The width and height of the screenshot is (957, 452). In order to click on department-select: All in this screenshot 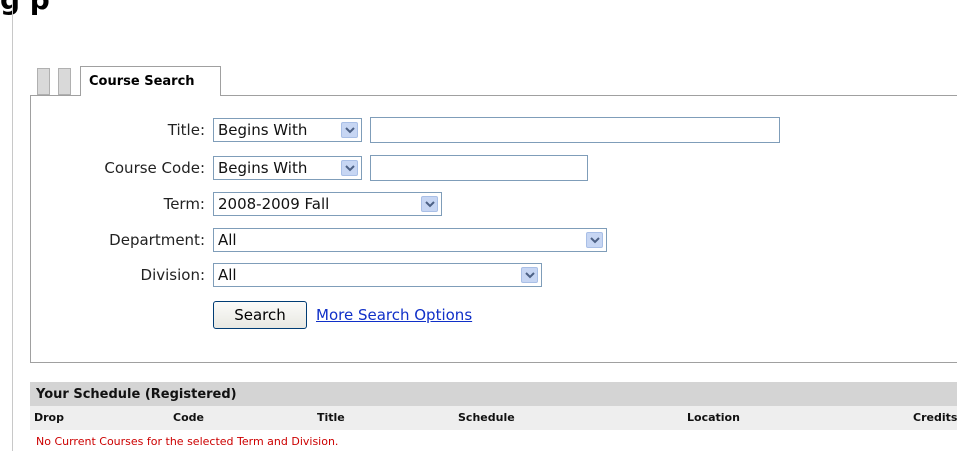, I will do `click(410, 240)`.